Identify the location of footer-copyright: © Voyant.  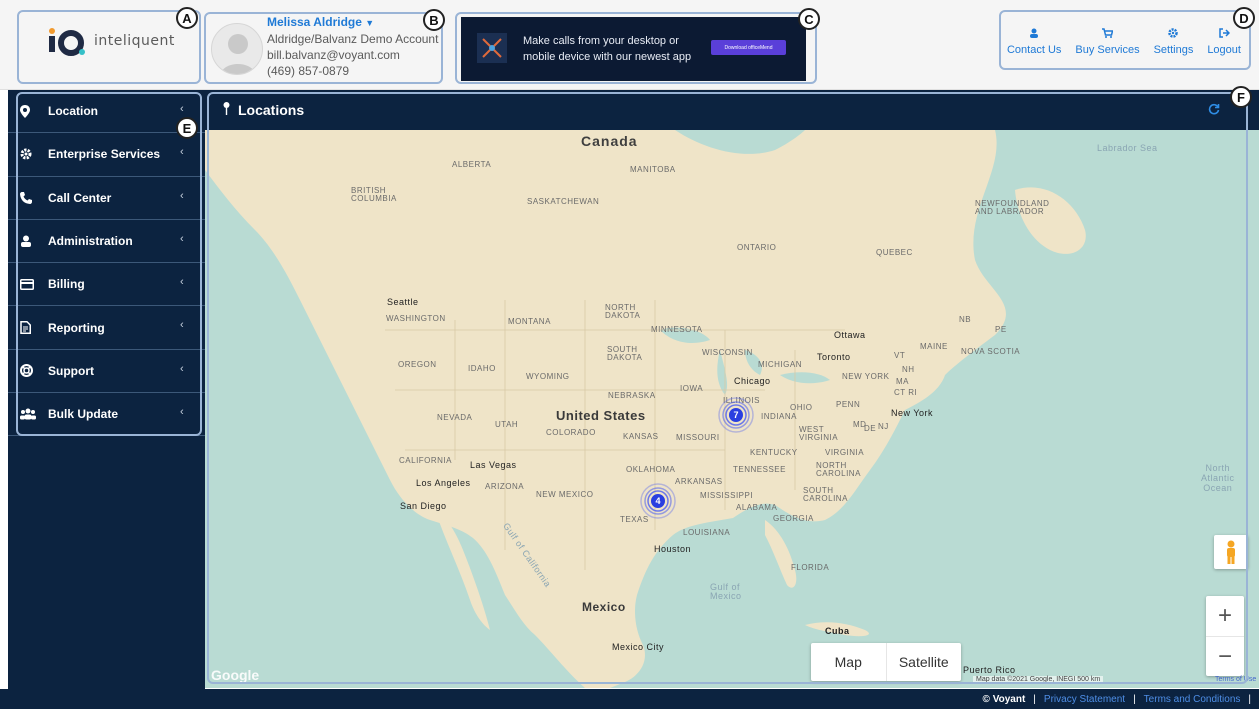
(1004, 699).